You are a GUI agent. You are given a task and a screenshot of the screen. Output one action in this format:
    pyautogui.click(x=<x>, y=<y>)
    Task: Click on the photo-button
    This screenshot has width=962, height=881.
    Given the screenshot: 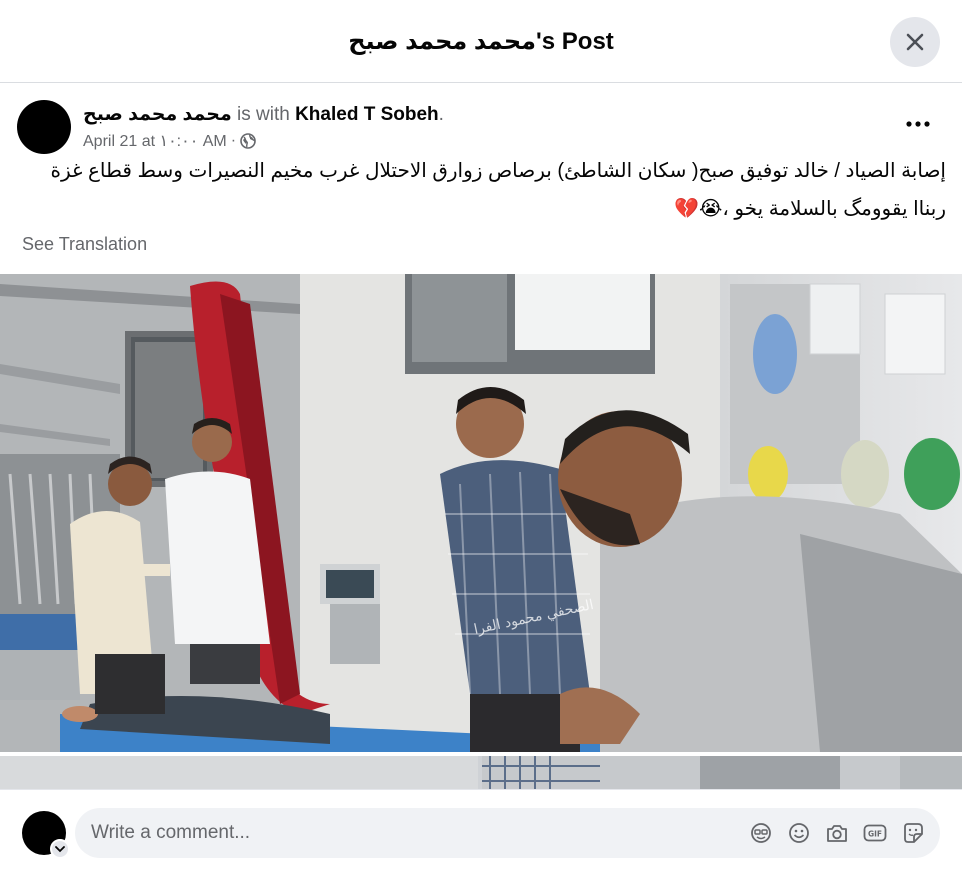 What is the action you would take?
    pyautogui.click(x=837, y=833)
    